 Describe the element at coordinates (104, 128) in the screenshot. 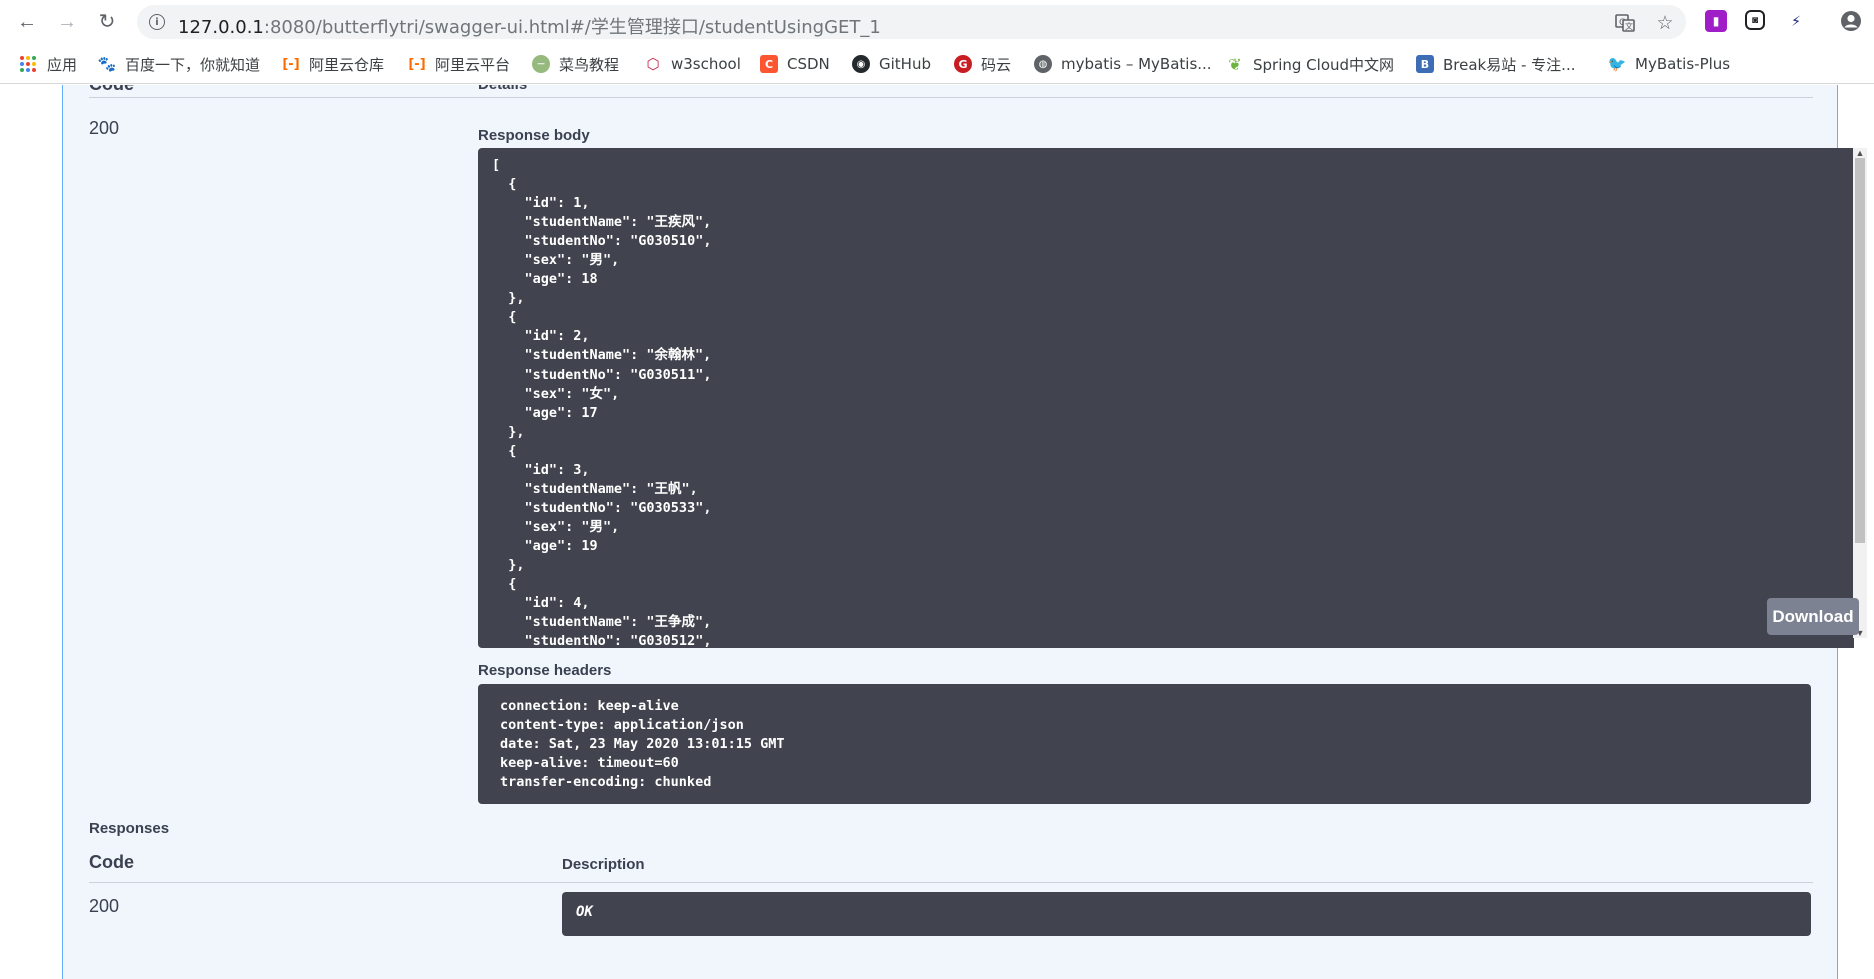

I see `response-code: 200` at that location.